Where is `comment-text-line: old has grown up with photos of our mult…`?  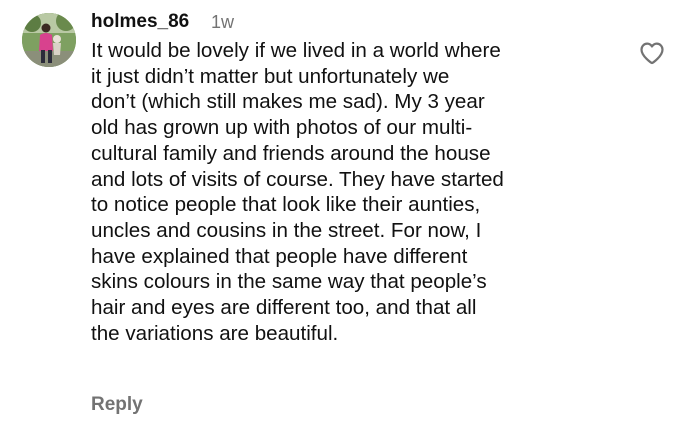 comment-text-line: old has grown up with photos of our mult… is located at coordinates (282, 128).